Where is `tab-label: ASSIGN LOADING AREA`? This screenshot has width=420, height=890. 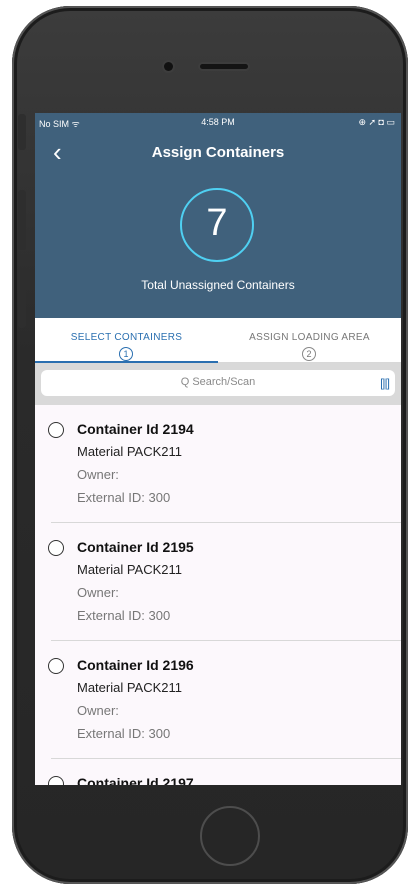 tab-label: ASSIGN LOADING AREA is located at coordinates (309, 337).